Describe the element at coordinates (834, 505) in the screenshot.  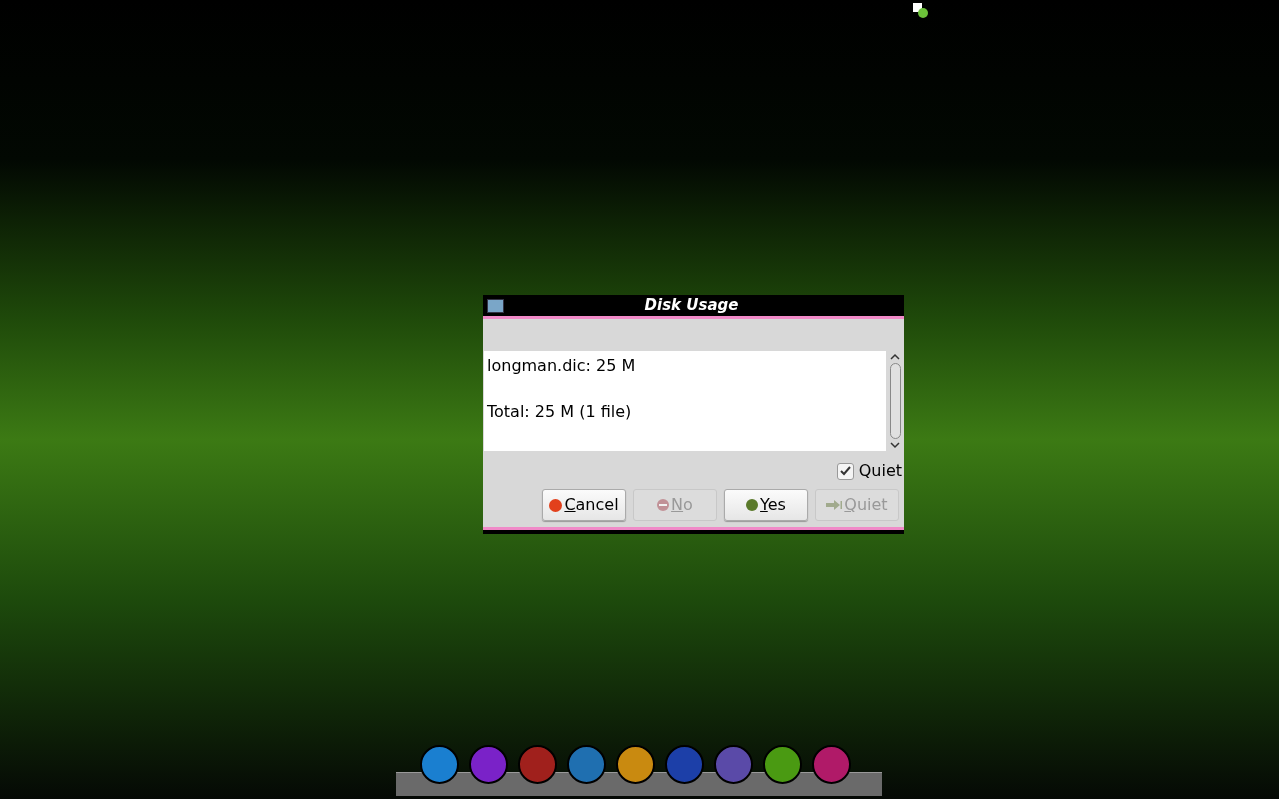
I see `arrow-right-icon` at that location.